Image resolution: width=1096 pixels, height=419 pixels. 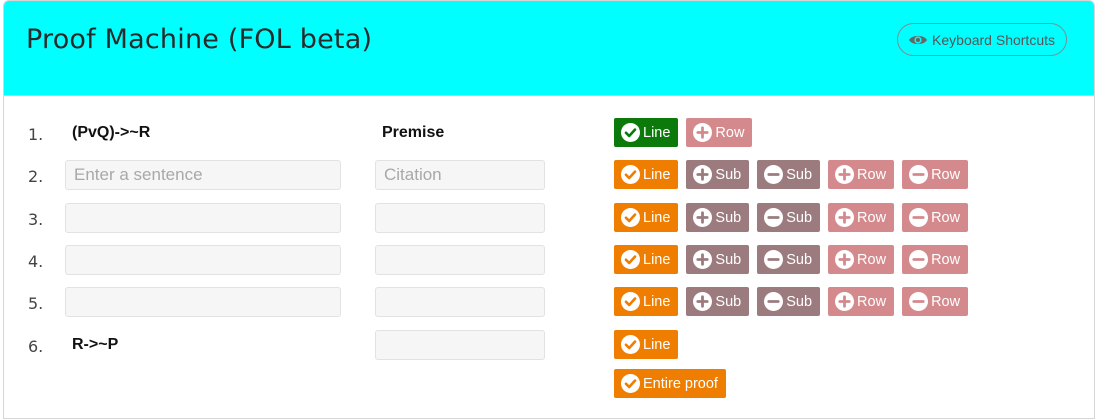 I want to click on keyboard-shortcuts-button: Keyboard Shortcuts, so click(x=982, y=39).